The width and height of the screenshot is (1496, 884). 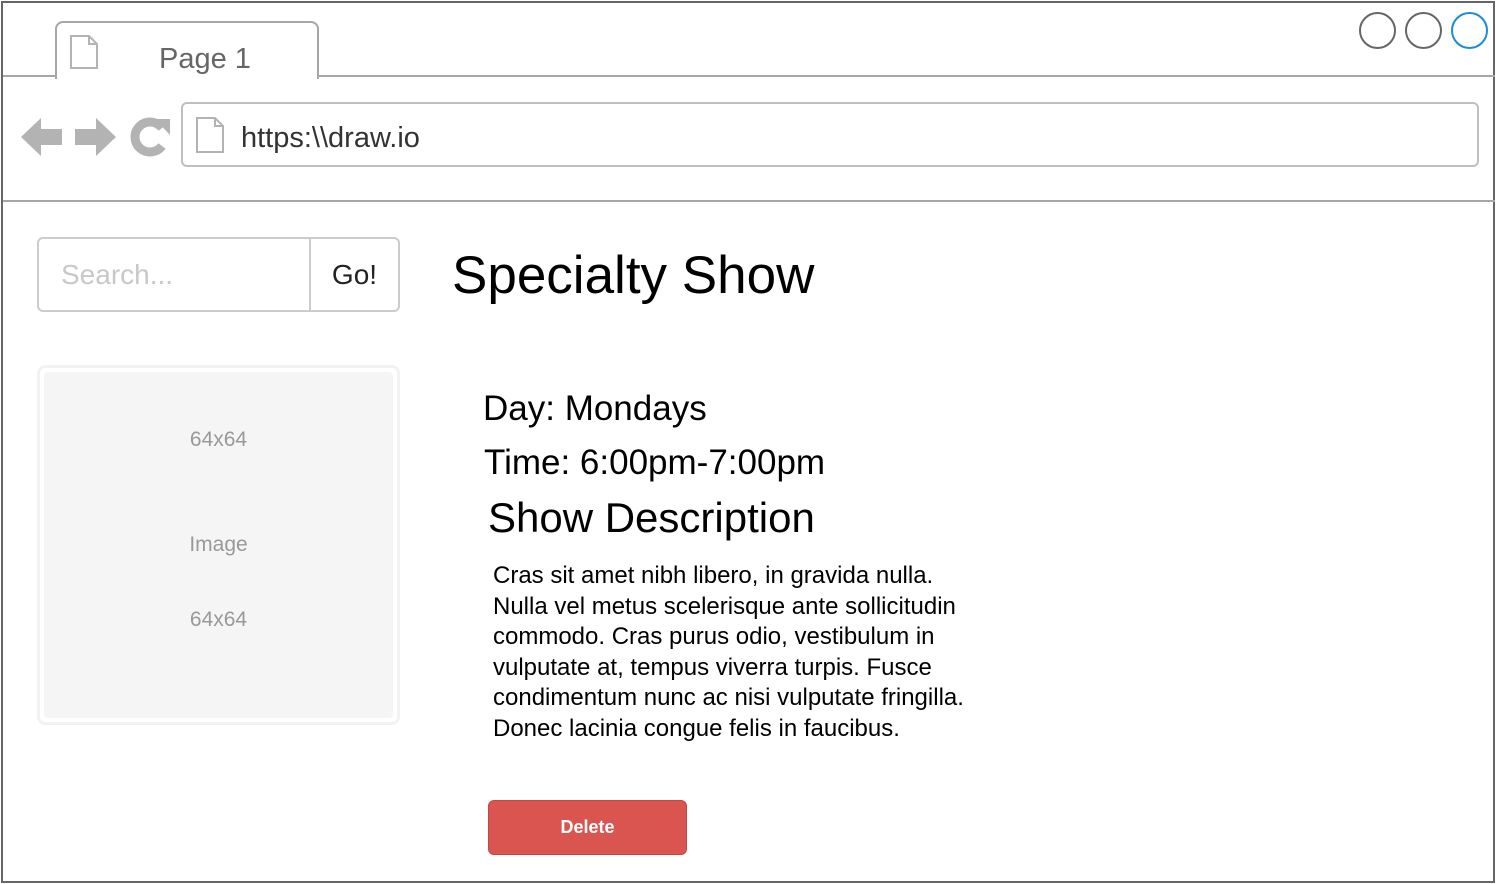 I want to click on tab-label: Page 1, so click(x=205, y=59).